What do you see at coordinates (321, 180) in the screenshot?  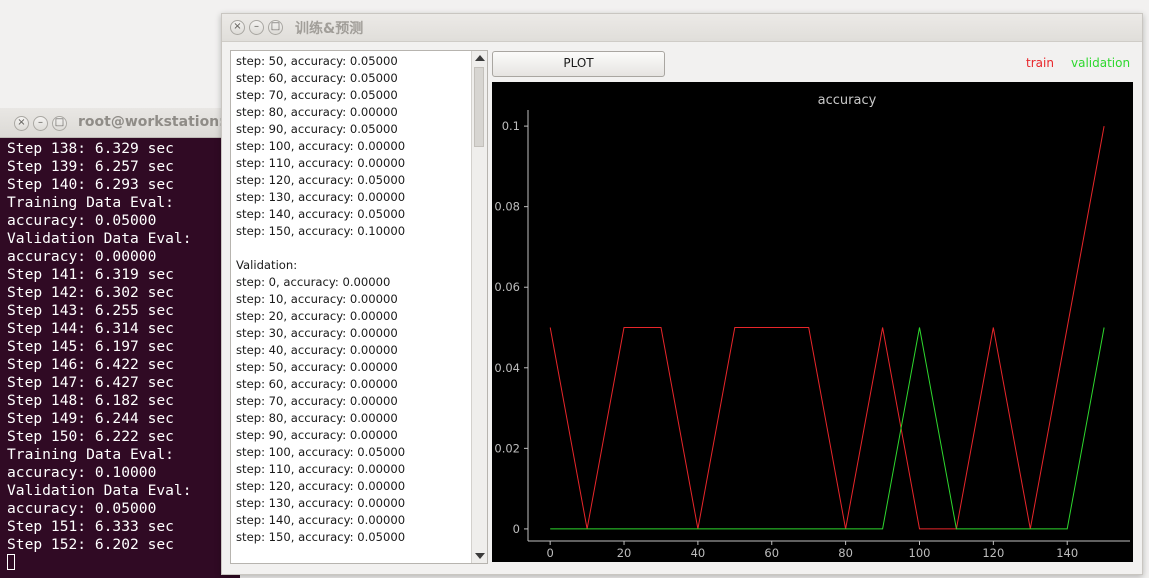 I see `log-line: step: 120, accuracy: 0.05000` at bounding box center [321, 180].